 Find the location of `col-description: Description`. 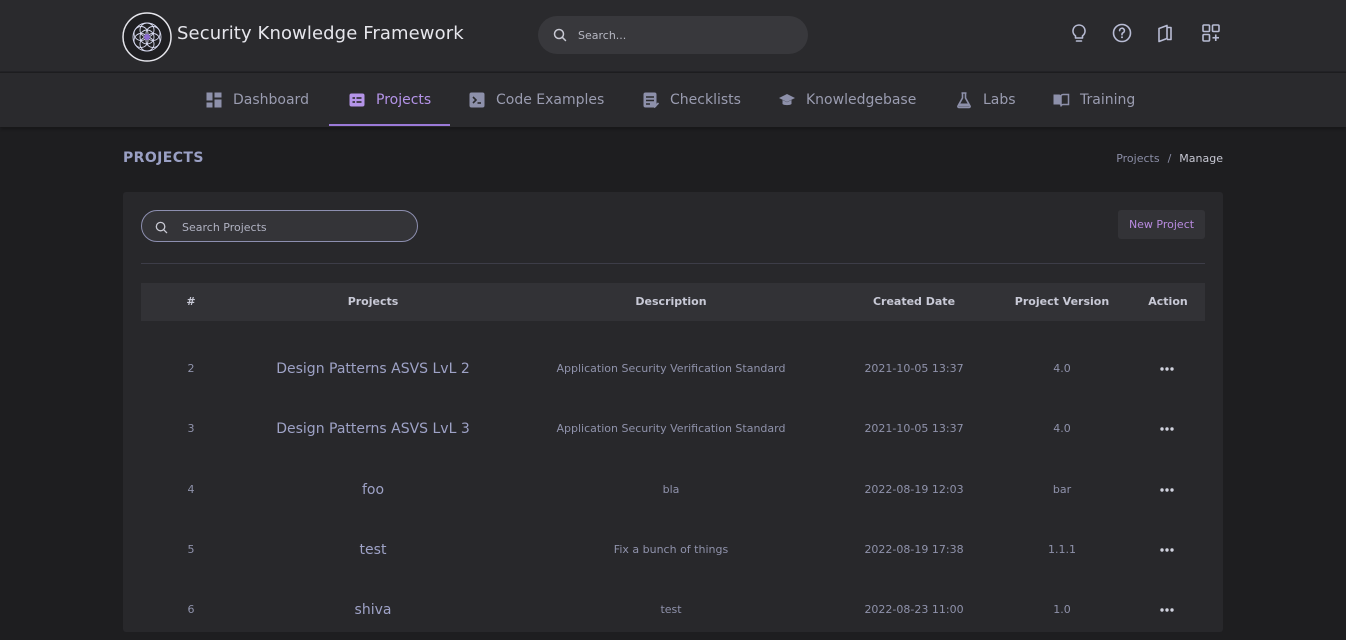

col-description: Description is located at coordinates (671, 301).